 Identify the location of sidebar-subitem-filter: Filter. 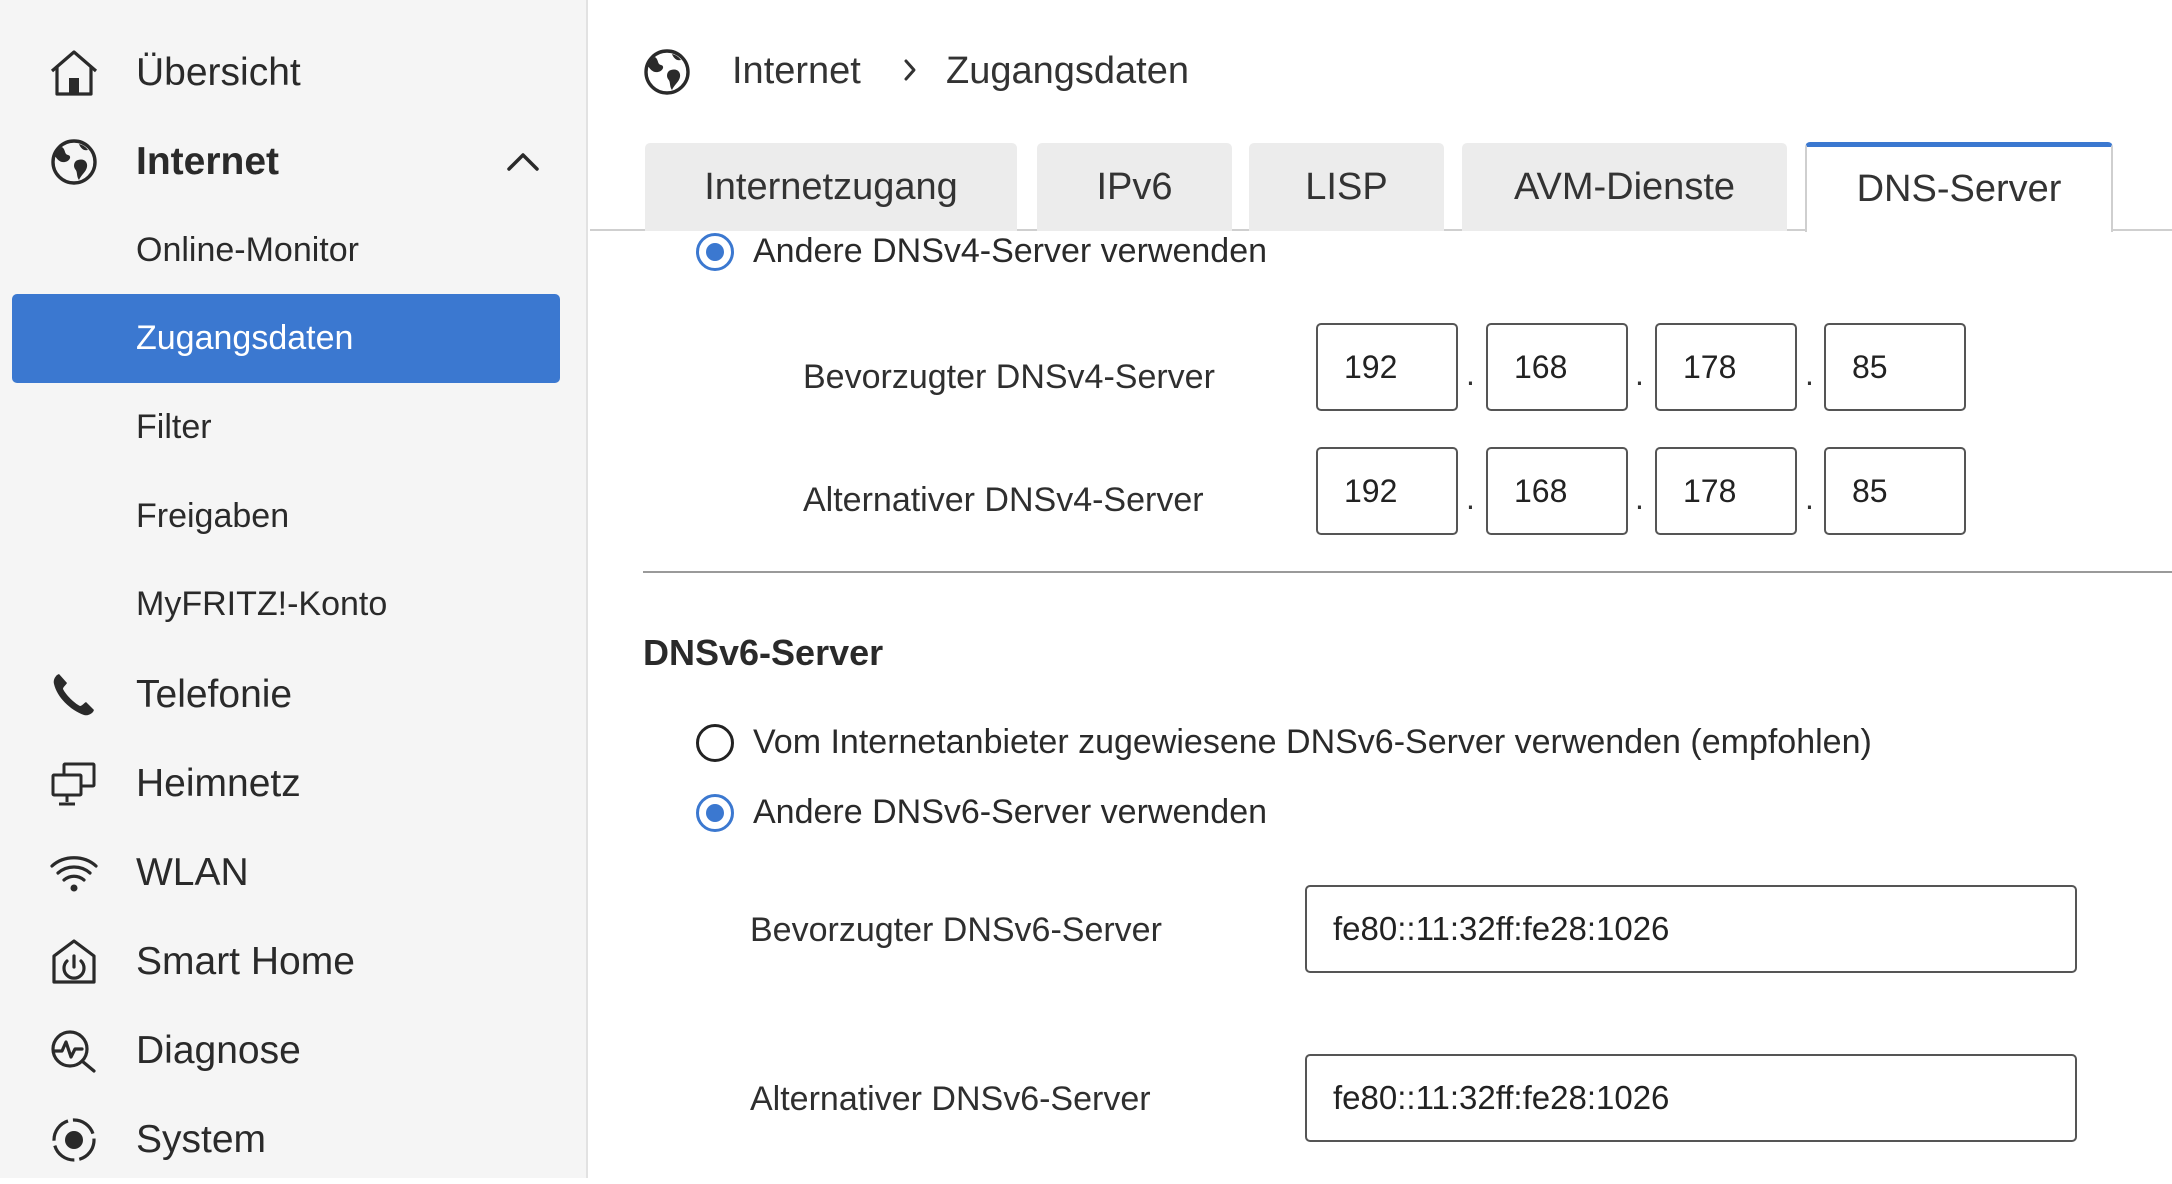
(286, 427).